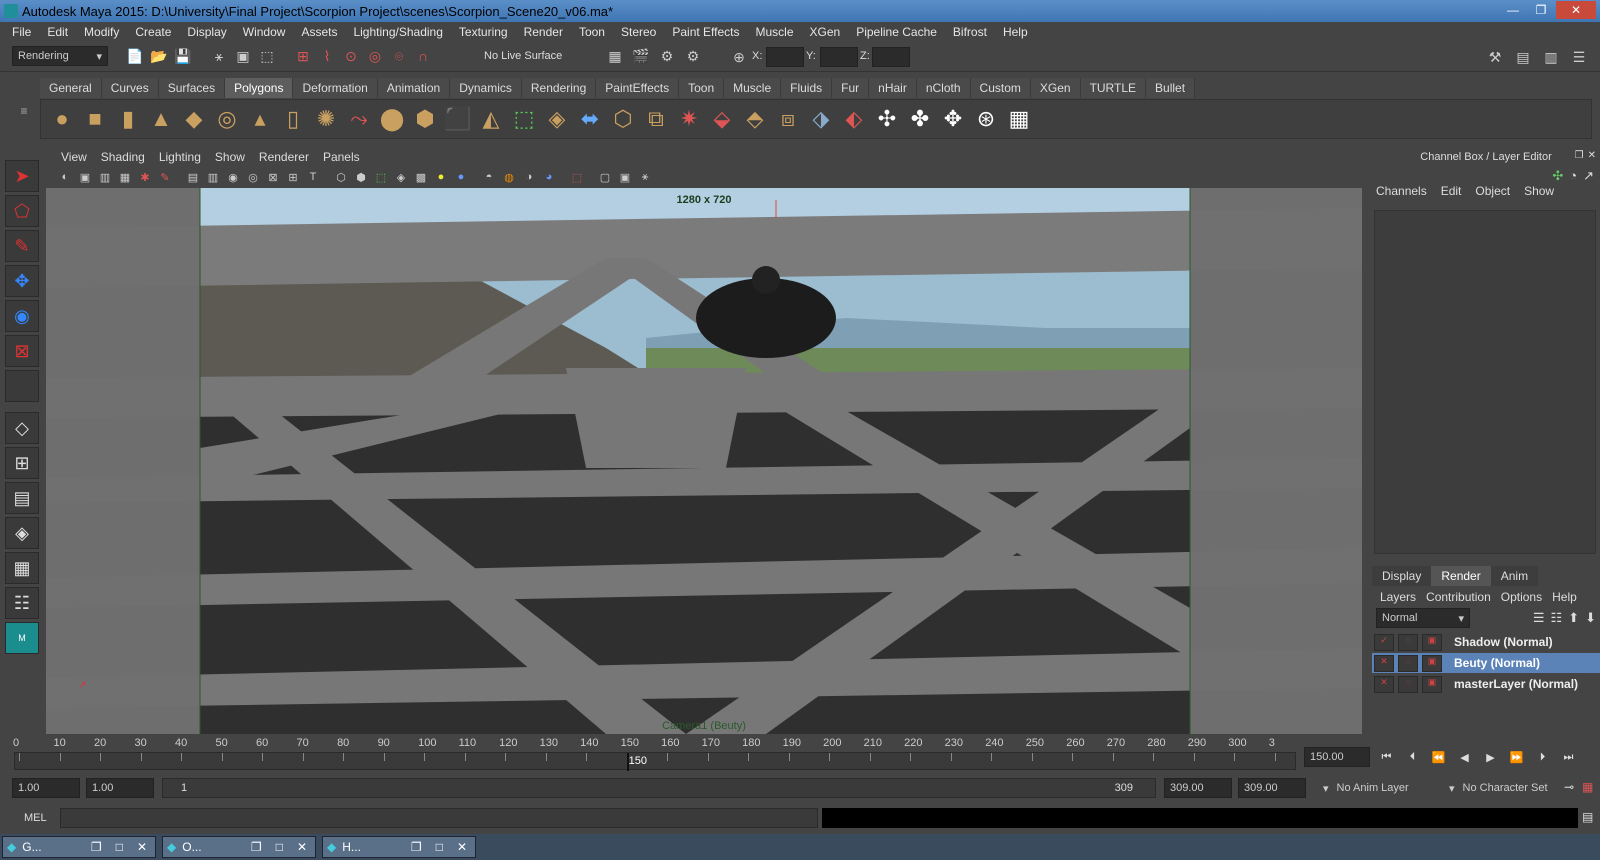 The height and width of the screenshot is (860, 1600). Describe the element at coordinates (1171, 88) in the screenshot. I see `shelf-tab-bullet: Bullet` at that location.